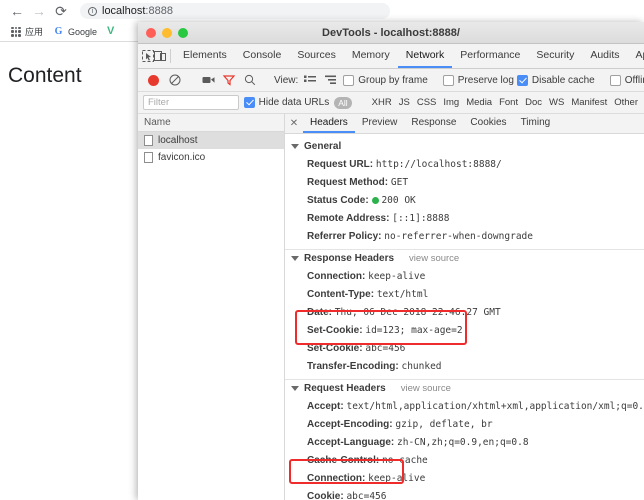 This screenshot has width=644, height=500. What do you see at coordinates (448, 80) in the screenshot?
I see `preserve-log-box` at bounding box center [448, 80].